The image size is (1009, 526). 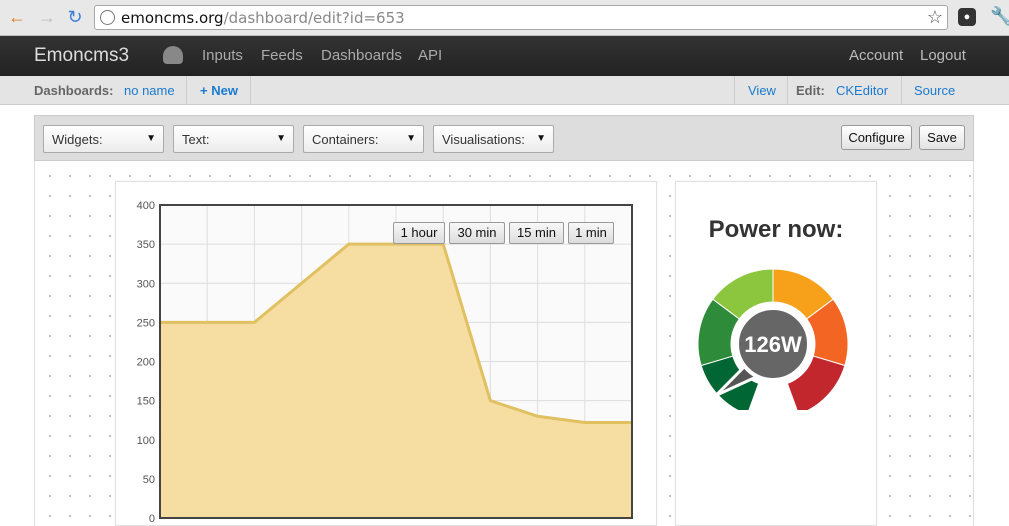 What do you see at coordinates (172, 18) in the screenshot?
I see `url-host: emoncms.org` at bounding box center [172, 18].